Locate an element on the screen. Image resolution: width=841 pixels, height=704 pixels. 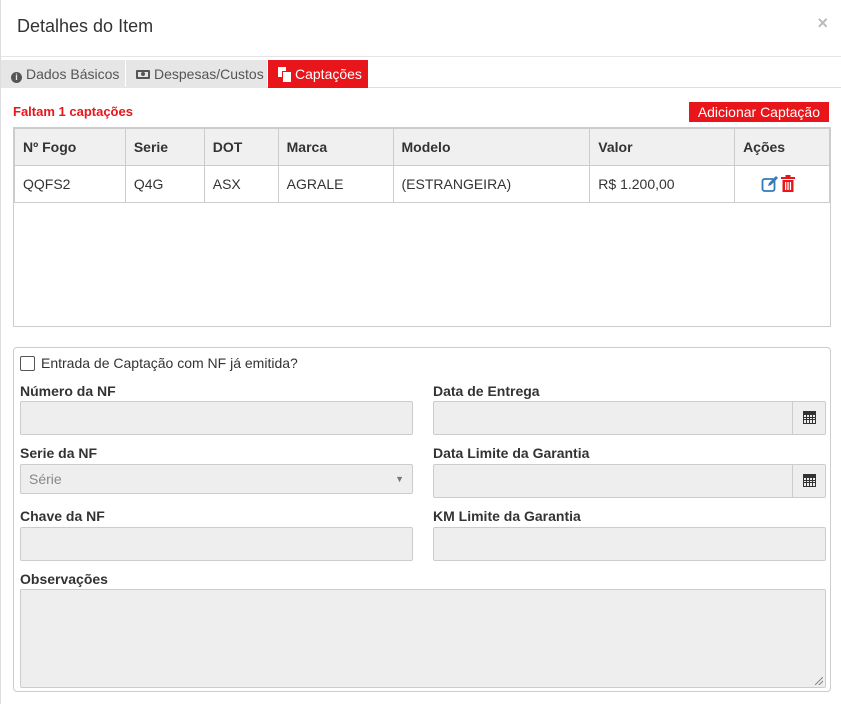
modal-header: Detalhes do Item × is located at coordinates (421, 28).